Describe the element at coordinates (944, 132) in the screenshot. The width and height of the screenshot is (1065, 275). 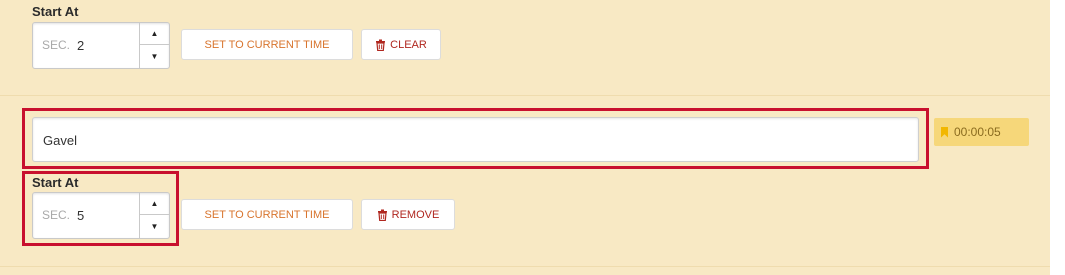
I see `bookmark-icon` at that location.